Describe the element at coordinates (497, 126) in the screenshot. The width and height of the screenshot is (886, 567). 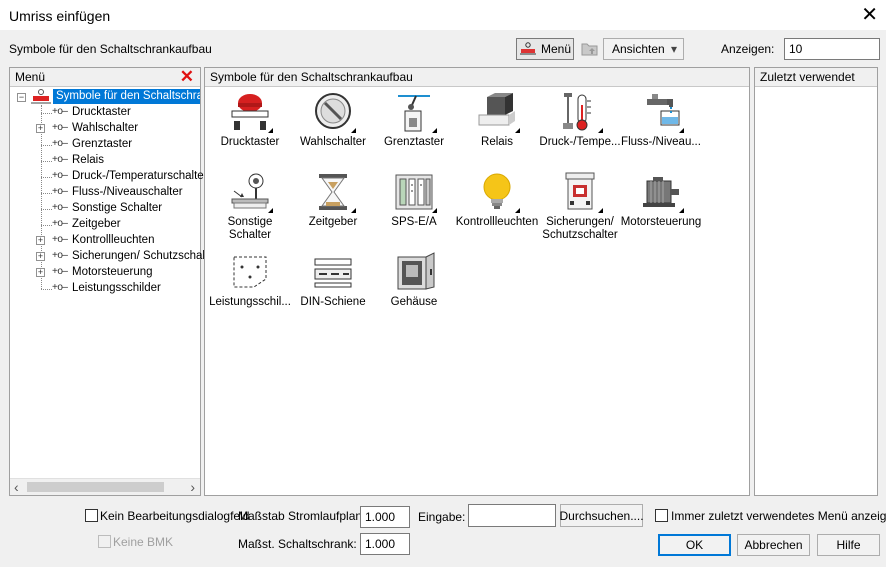
I see `symbol-item: Relais` at that location.